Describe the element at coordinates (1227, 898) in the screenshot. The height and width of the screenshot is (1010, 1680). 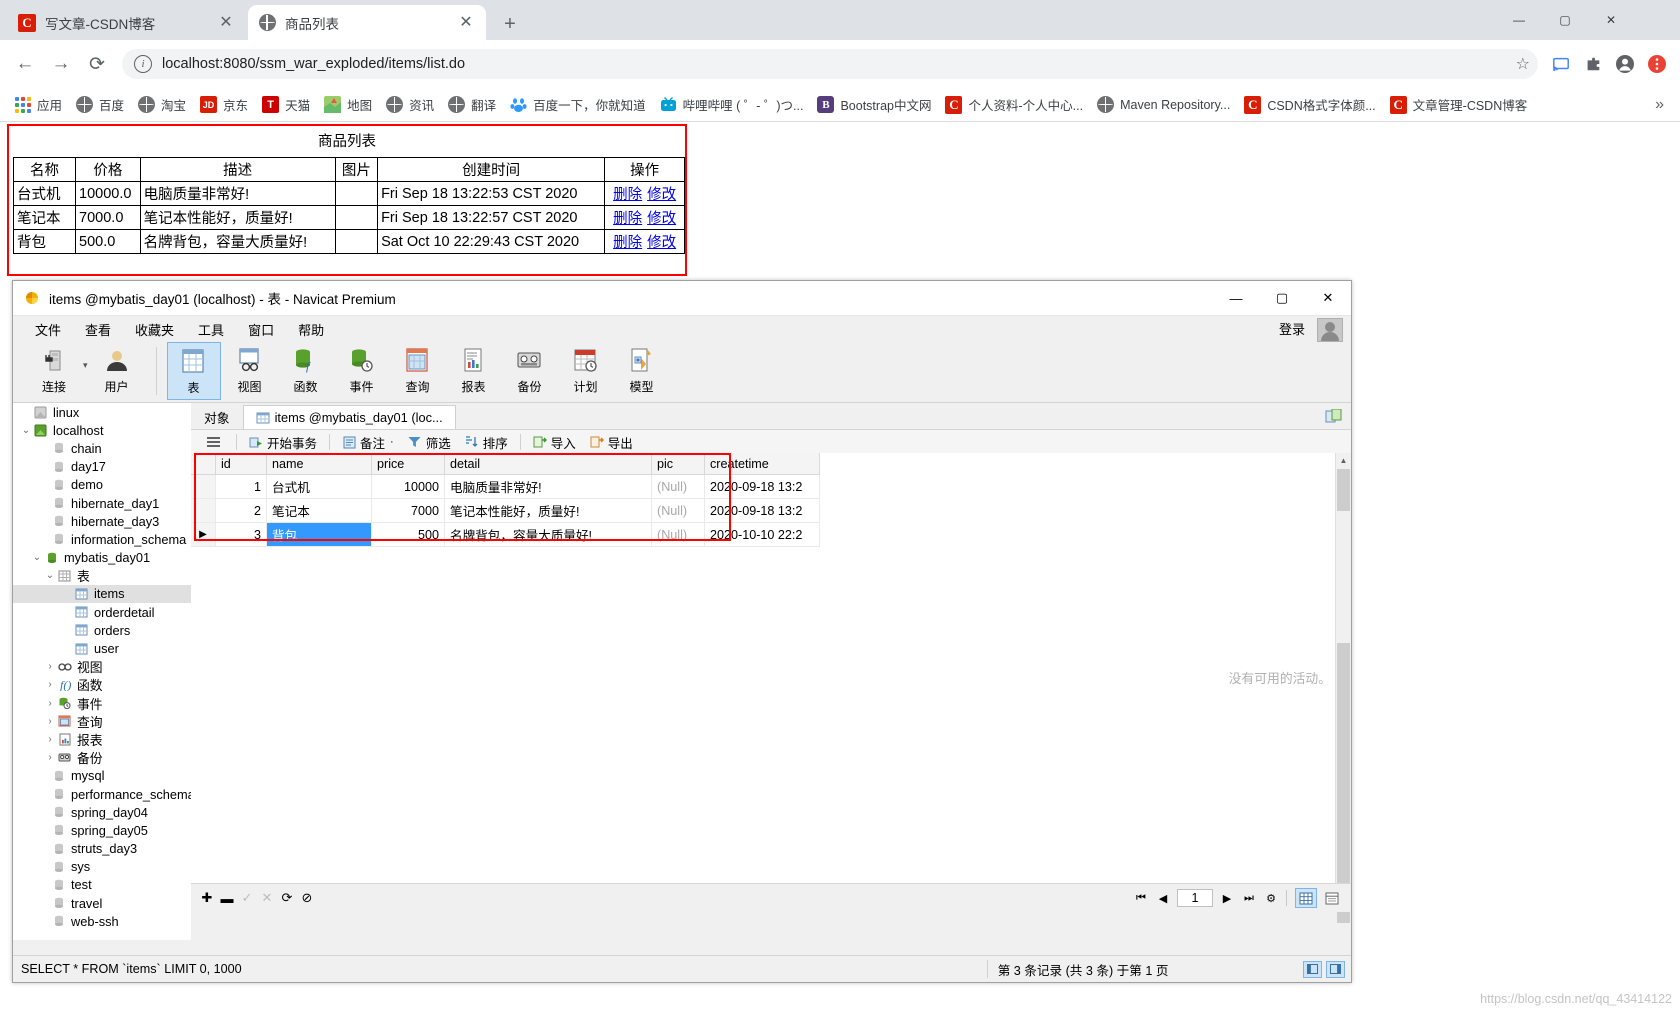
I see `next-page-button: ▶` at that location.